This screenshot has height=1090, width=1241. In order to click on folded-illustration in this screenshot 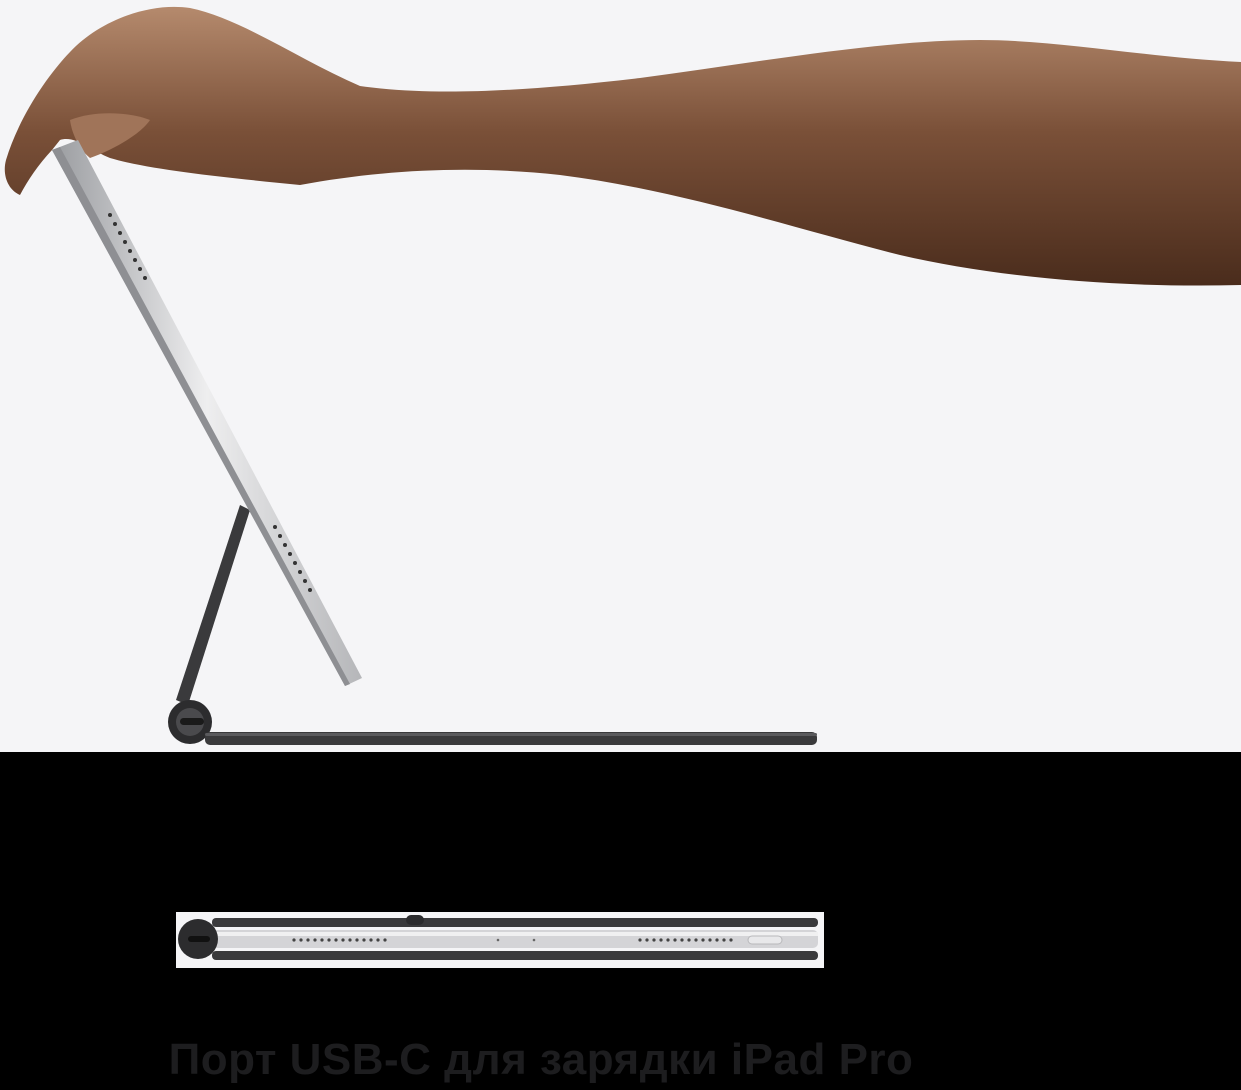, I will do `click(498, 937)`.